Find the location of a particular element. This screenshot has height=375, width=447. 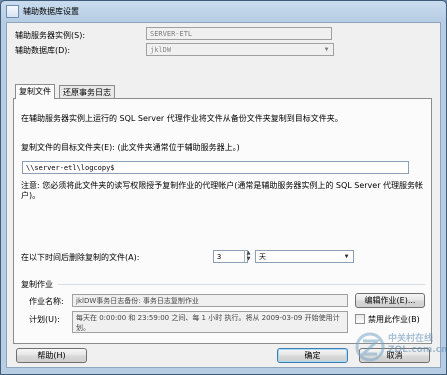

tab-copy-files: 复制文件 is located at coordinates (35, 91).